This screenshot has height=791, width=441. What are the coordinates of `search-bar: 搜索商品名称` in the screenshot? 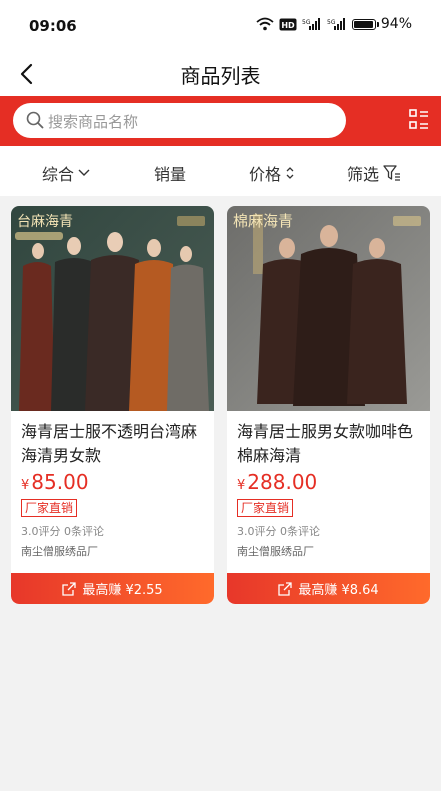 It's located at (220, 121).